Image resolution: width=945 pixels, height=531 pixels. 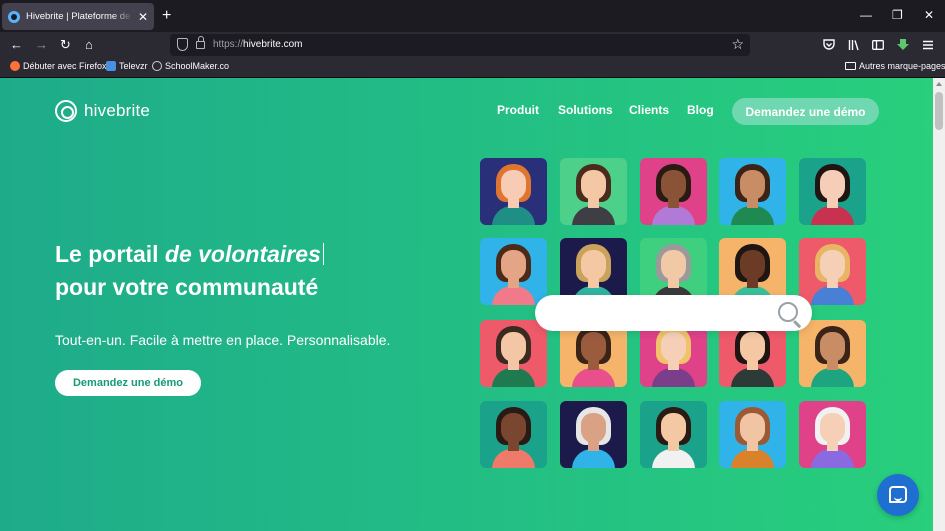 I want to click on library-icon, so click(x=854, y=45).